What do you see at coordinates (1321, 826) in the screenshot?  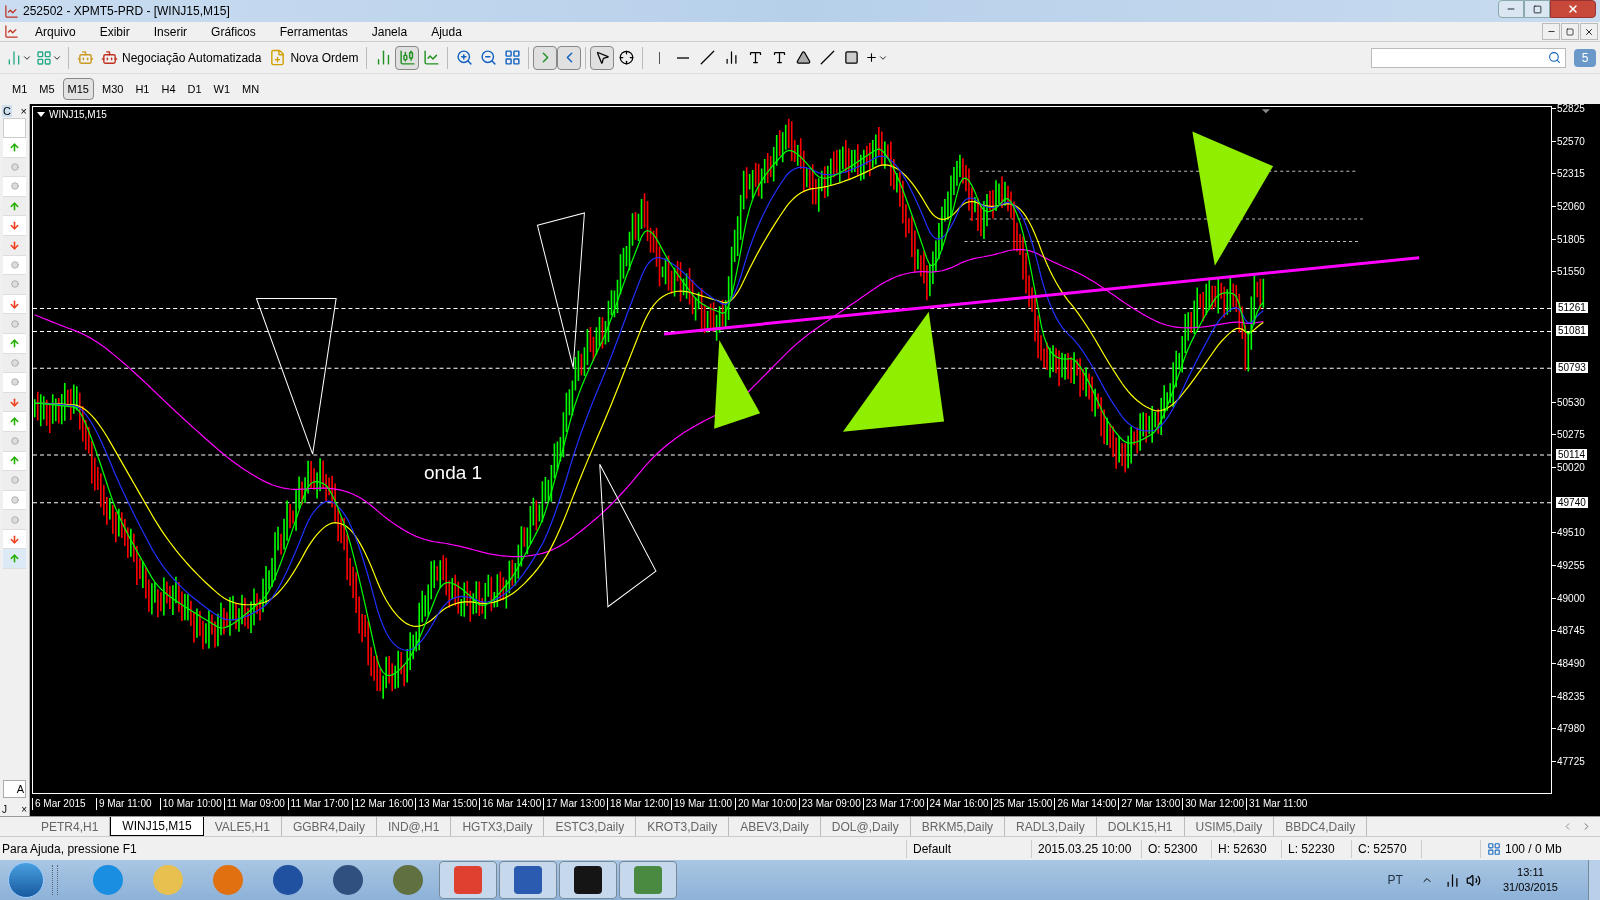 I see `chart-tab: BBDC4,Daily` at bounding box center [1321, 826].